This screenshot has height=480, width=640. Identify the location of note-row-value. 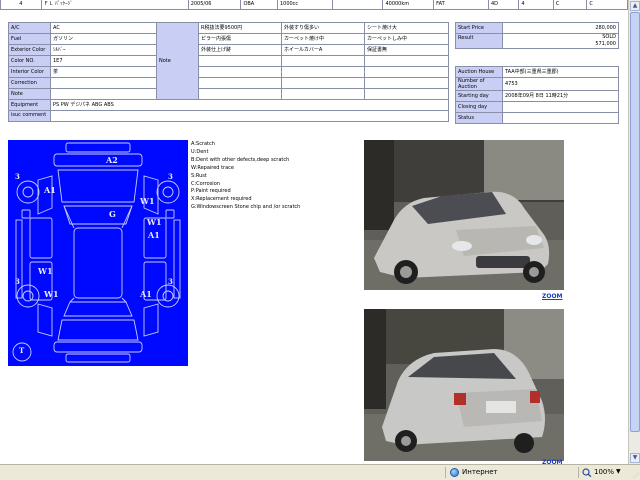
(103, 94).